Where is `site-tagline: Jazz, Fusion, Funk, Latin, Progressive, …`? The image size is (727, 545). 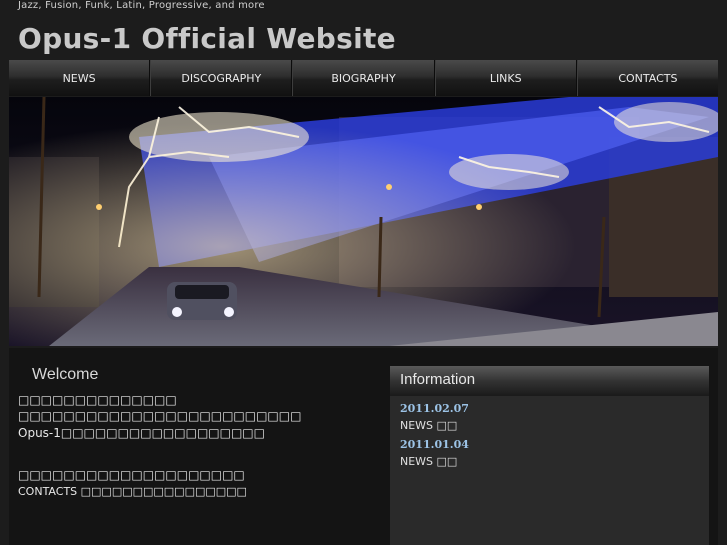
site-tagline: Jazz, Fusion, Funk, Latin, Progressive, … is located at coordinates (141, 5).